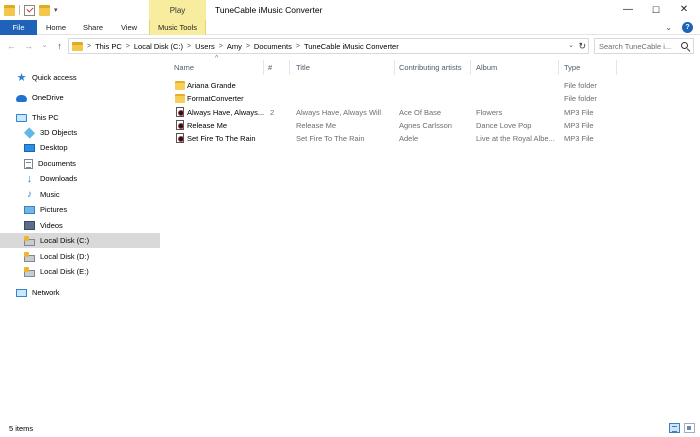 Image resolution: width=700 pixels, height=437 pixels. What do you see at coordinates (29, 132) in the screenshot?
I see `3d-objects-icon` at bounding box center [29, 132].